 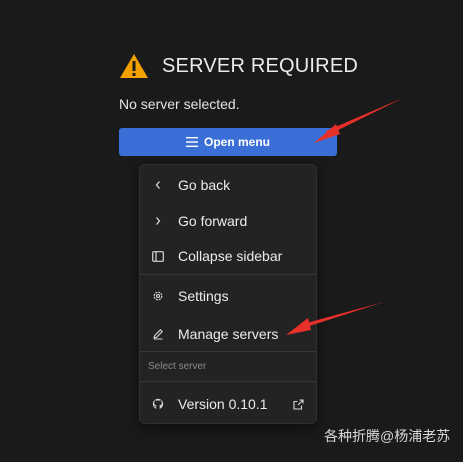 I want to click on header: SERVER REQUIRED, so click(x=238, y=66).